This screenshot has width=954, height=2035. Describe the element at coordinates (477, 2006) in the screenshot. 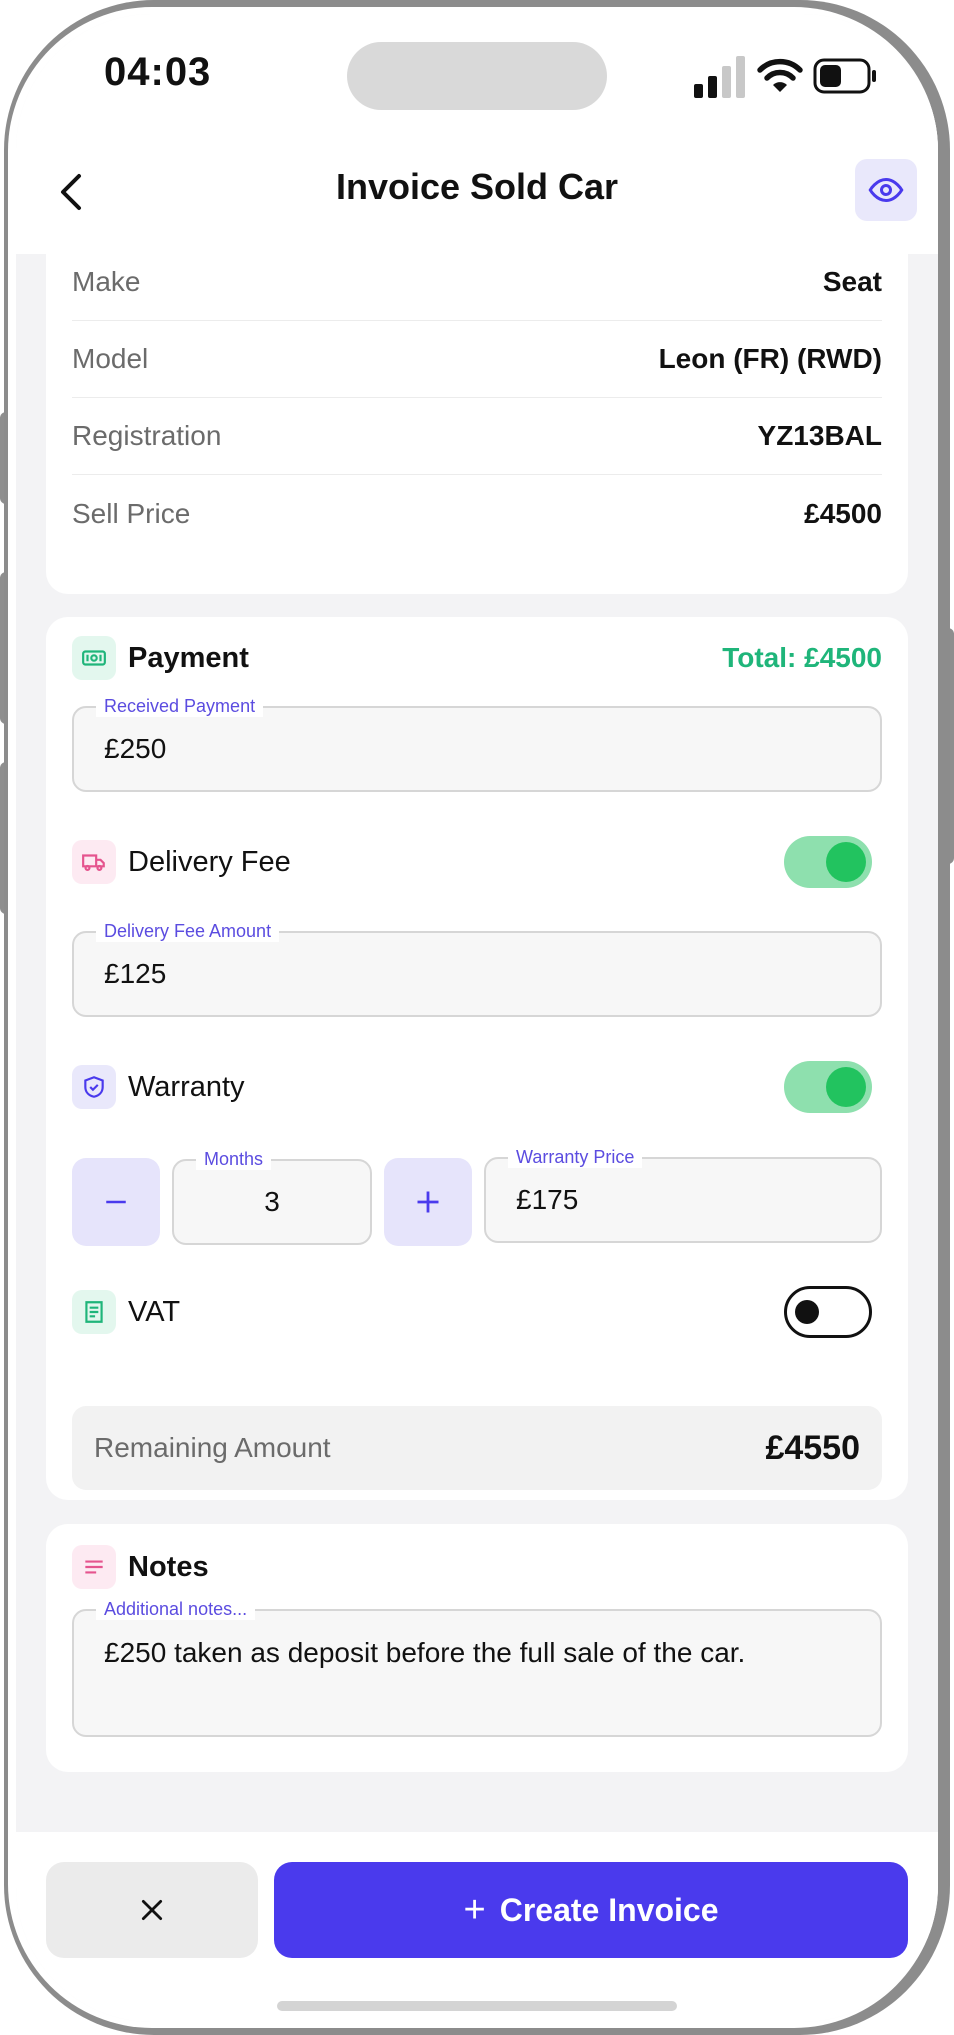

I see `home-indicator` at that location.